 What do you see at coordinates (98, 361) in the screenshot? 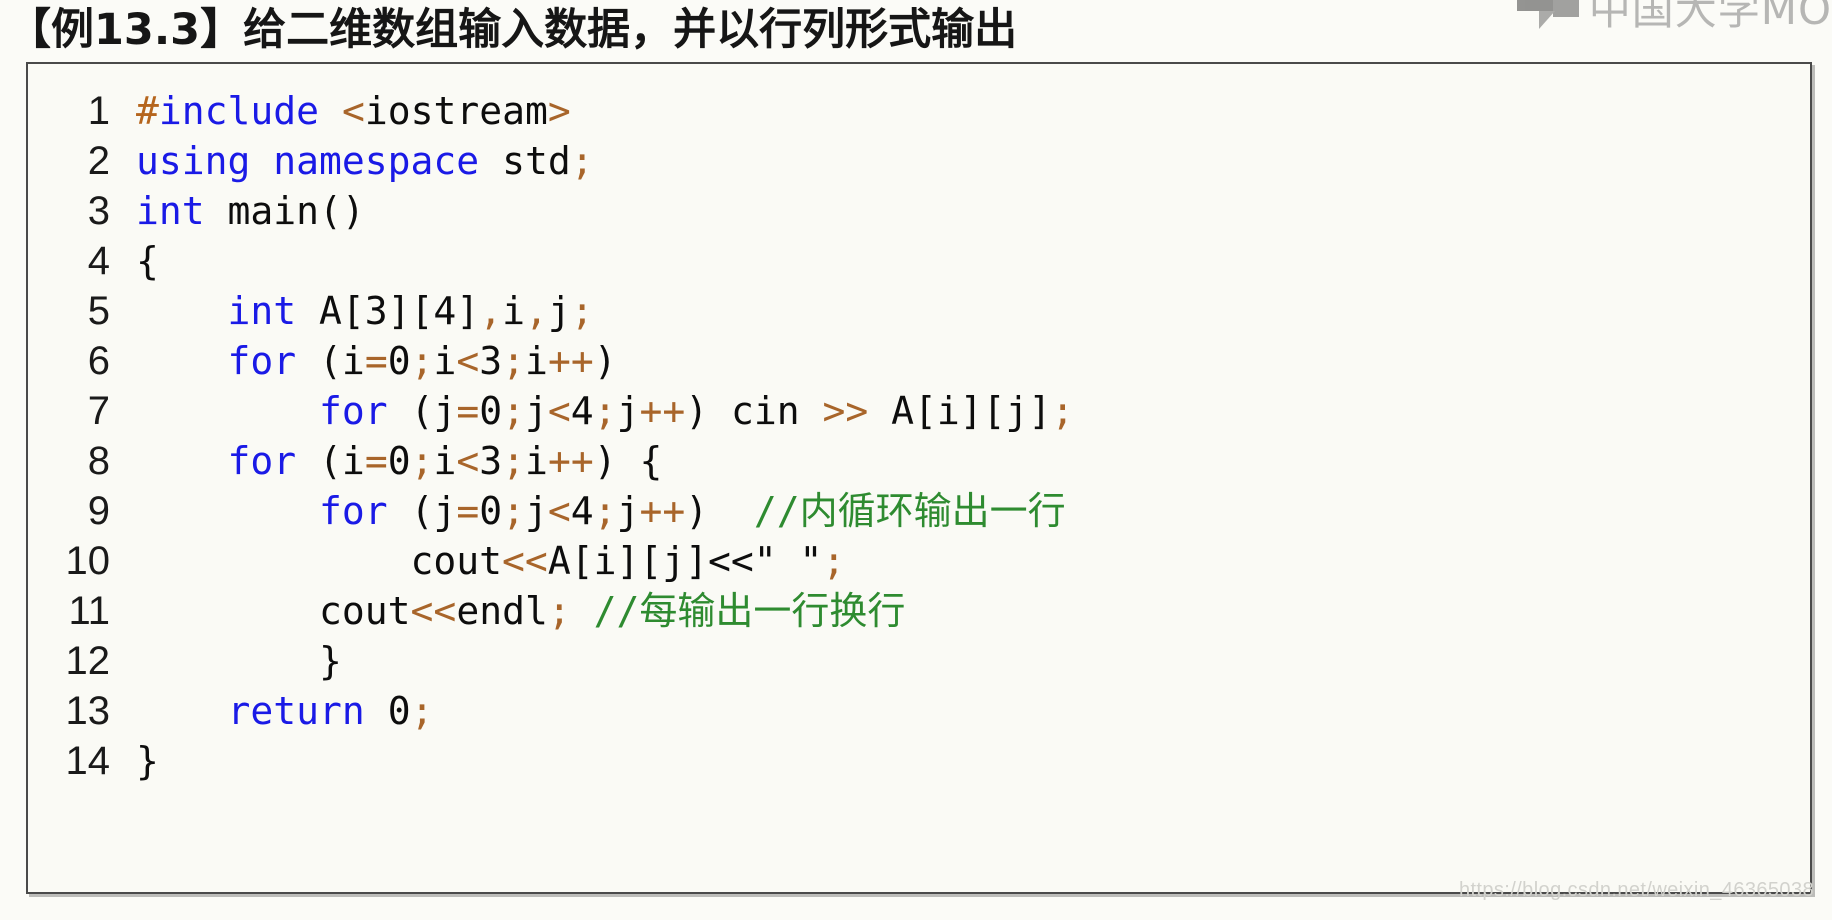
I see `line-number: 6` at bounding box center [98, 361].